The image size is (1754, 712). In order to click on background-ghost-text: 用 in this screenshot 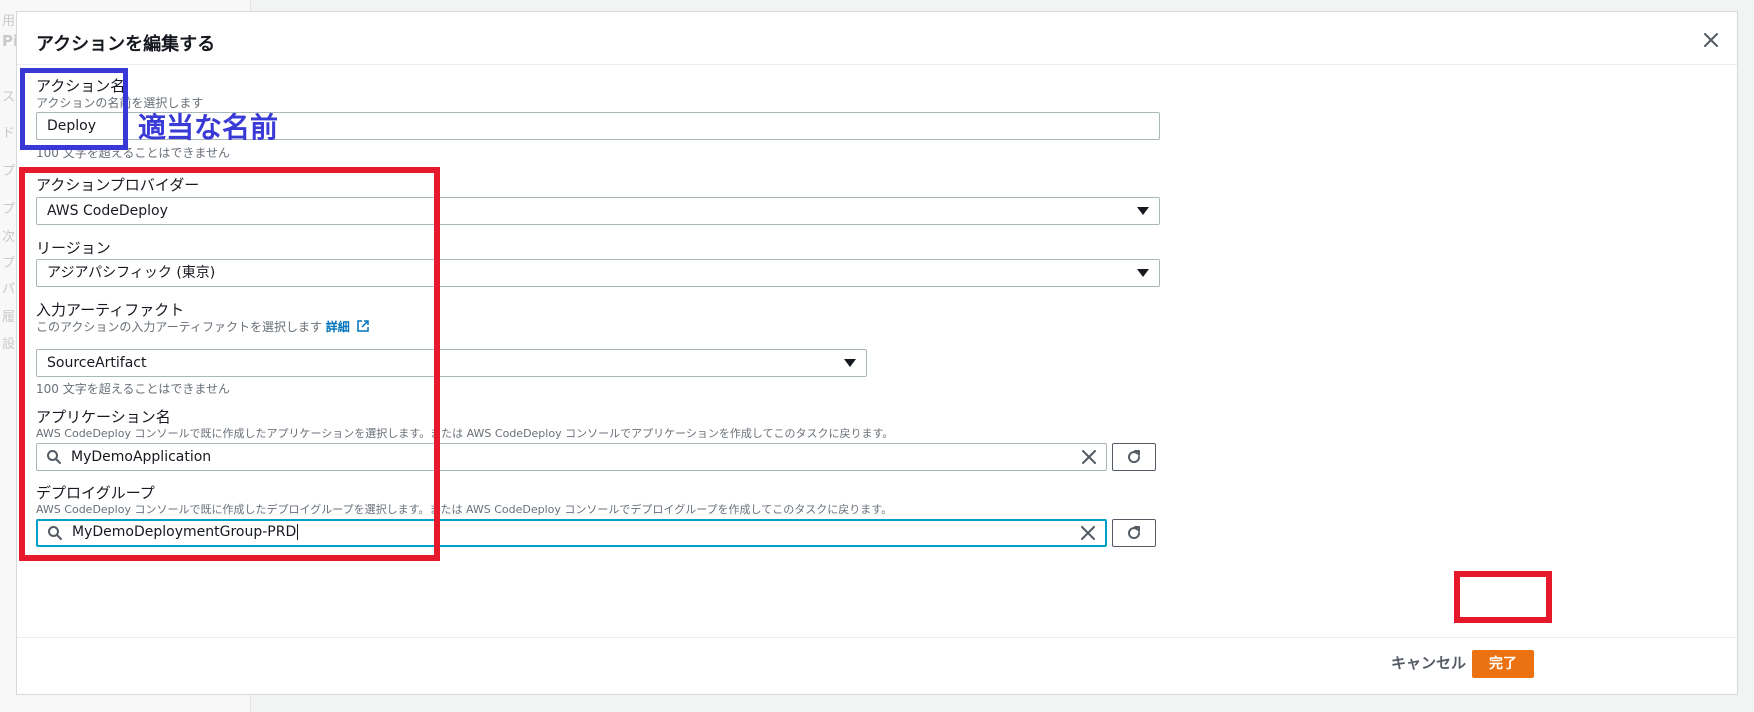, I will do `click(9, 21)`.